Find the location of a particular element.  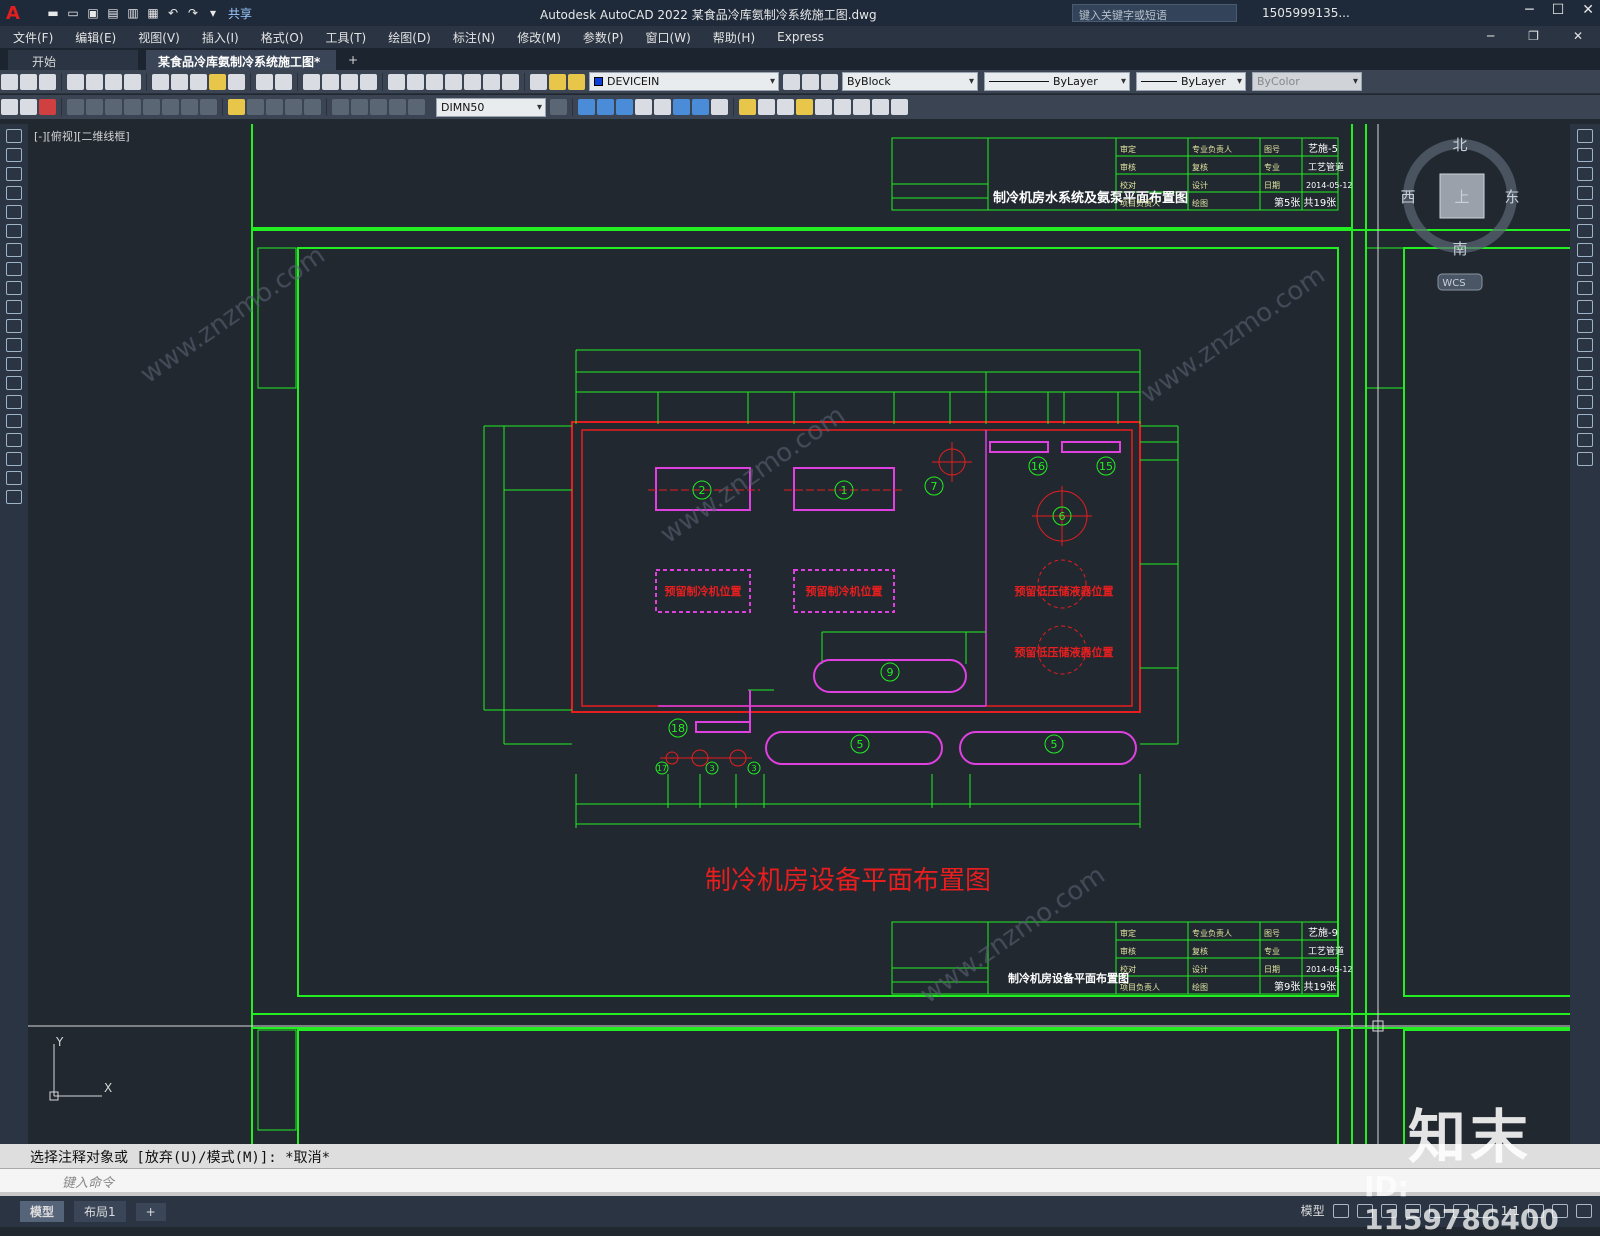

menu-tools: 工具(T) is located at coordinates (346, 37).